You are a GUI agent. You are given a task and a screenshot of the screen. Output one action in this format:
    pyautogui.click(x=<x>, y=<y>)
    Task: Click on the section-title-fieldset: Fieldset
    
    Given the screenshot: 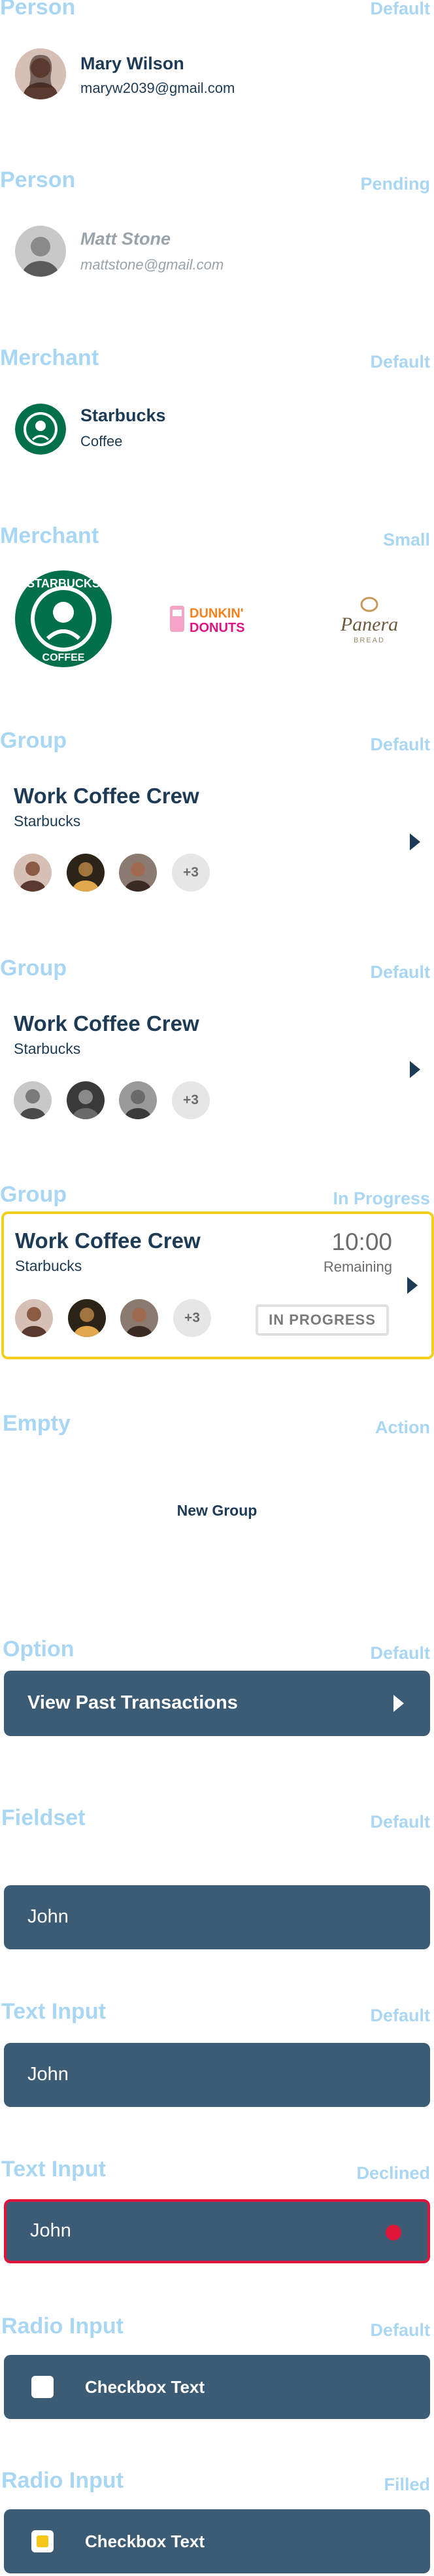 What is the action you would take?
    pyautogui.click(x=43, y=1817)
    